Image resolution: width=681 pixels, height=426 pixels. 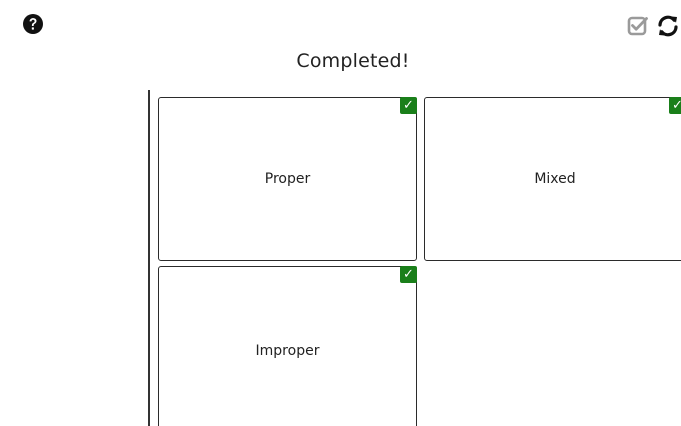 What do you see at coordinates (555, 179) in the screenshot?
I see `card-label: Mixed` at bounding box center [555, 179].